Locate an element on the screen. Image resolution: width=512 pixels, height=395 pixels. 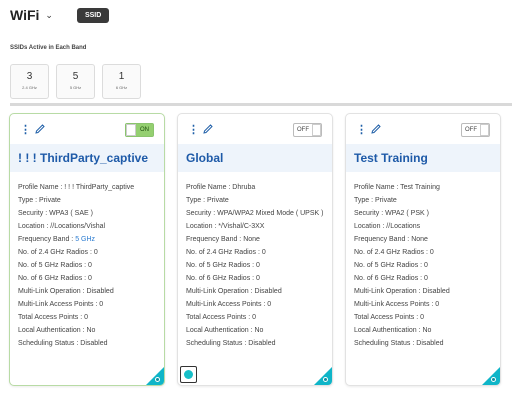
prop-location: Location : */Vishal/C-3XX is located at coordinates (225, 226).